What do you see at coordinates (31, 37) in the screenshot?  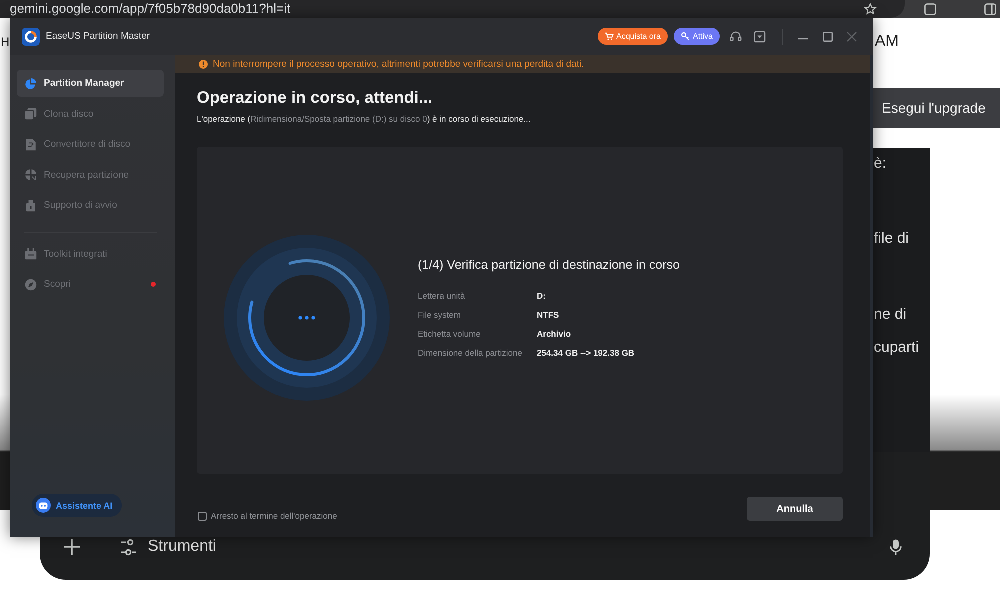 I see `app-logo-icon` at bounding box center [31, 37].